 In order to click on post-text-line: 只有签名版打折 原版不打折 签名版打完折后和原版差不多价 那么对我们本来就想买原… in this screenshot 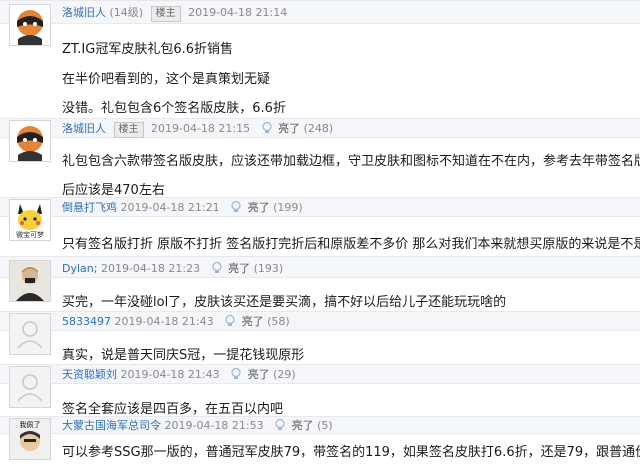, I will do `click(351, 244)`.